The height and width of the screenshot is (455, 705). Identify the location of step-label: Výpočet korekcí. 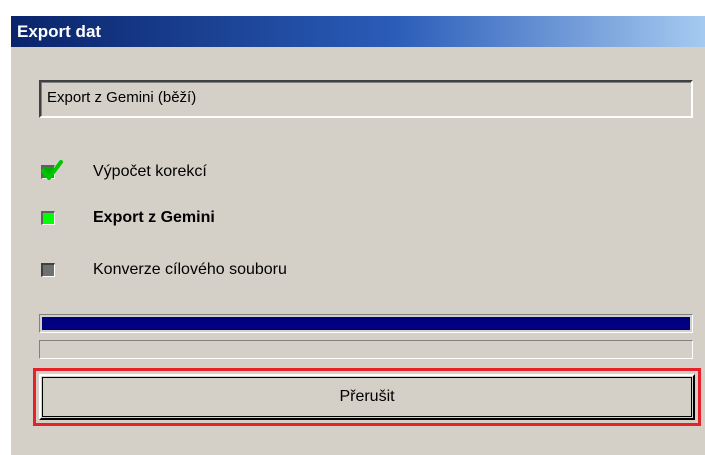
(150, 171).